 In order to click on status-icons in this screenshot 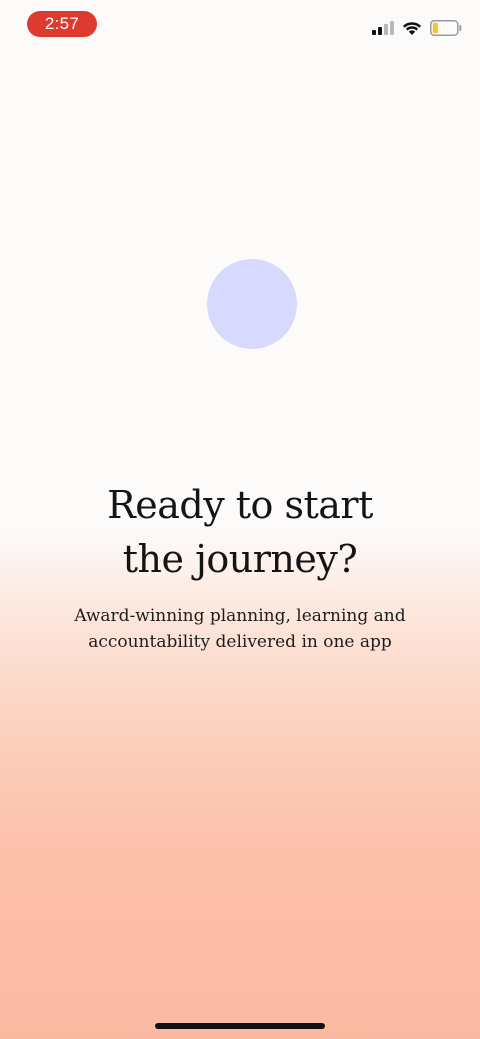, I will do `click(417, 28)`.